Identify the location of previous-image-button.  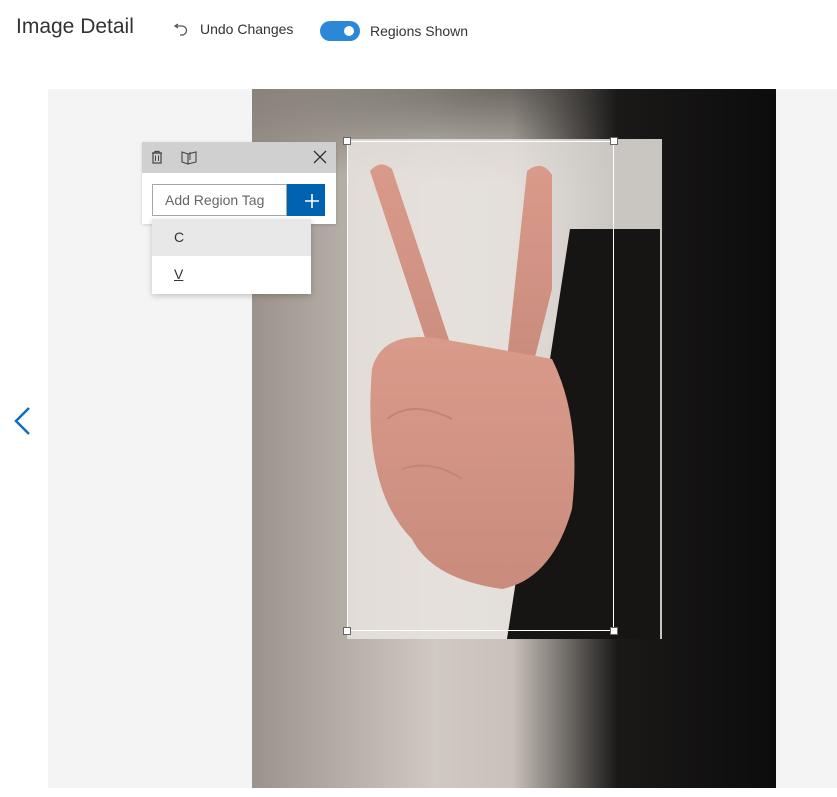
(24, 422).